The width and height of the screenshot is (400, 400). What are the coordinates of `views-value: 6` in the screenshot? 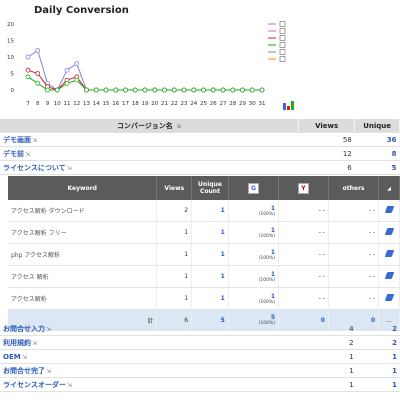 It's located at (326, 167).